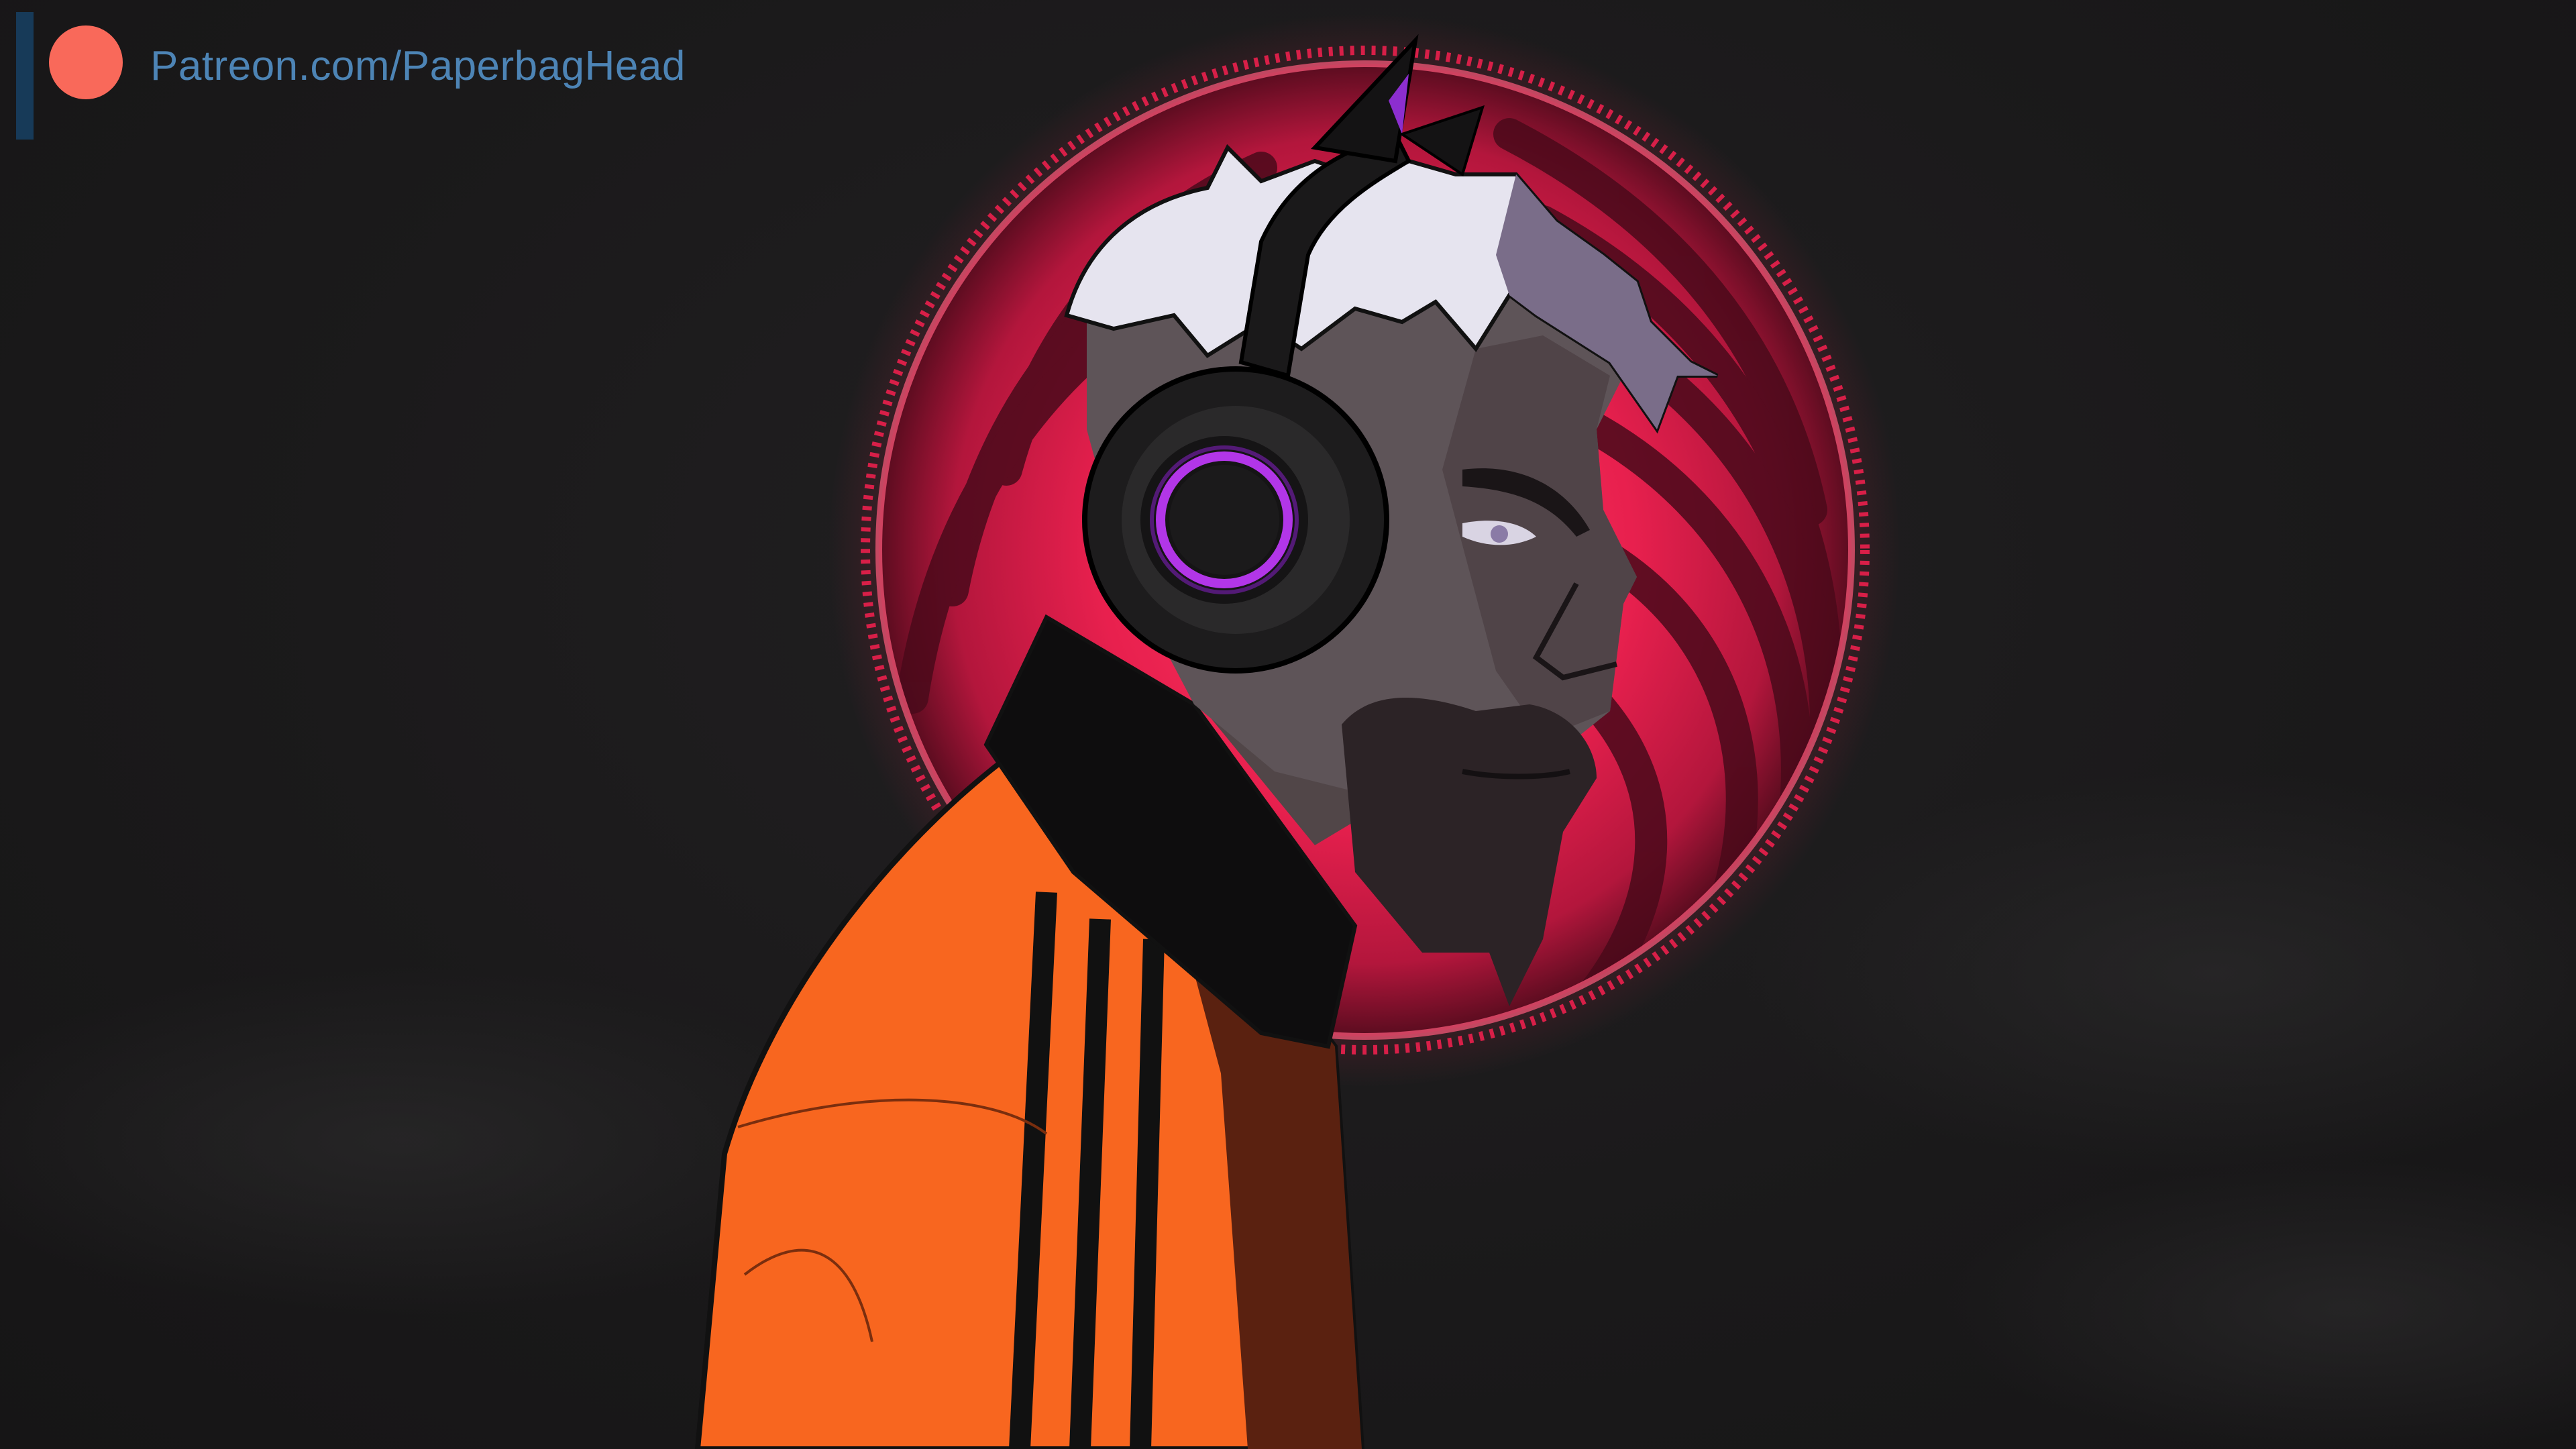  What do you see at coordinates (418, 66) in the screenshot?
I see `patreon-link-text: Patreon.com/PaperbagHead` at bounding box center [418, 66].